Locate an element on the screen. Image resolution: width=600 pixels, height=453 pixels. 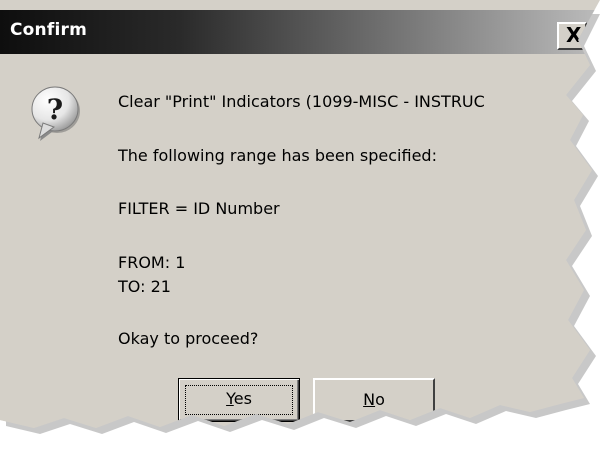
window-title: Confirm is located at coordinates (48, 30).